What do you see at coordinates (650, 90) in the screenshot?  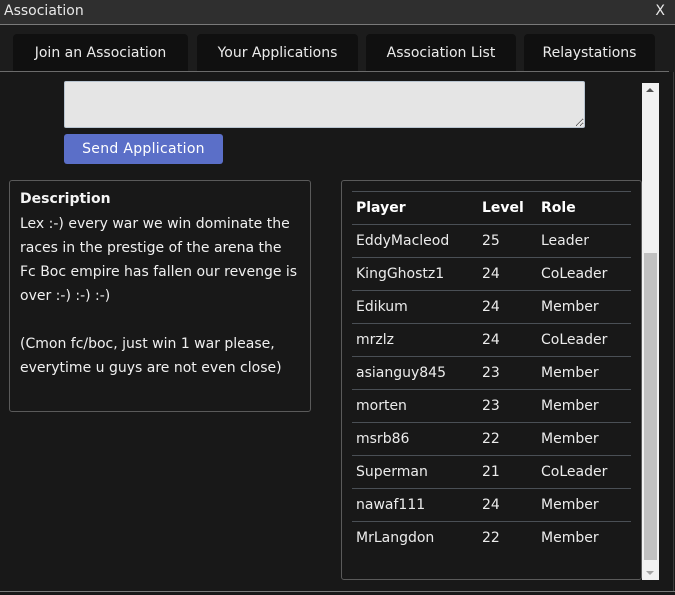 I see `scroll-up-arrow-icon` at bounding box center [650, 90].